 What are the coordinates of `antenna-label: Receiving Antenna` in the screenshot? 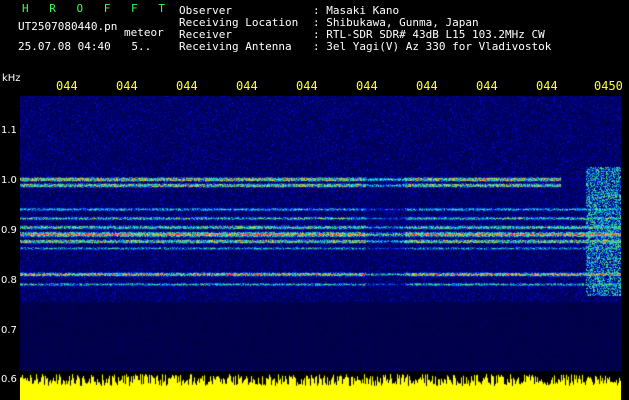 It's located at (235, 46).